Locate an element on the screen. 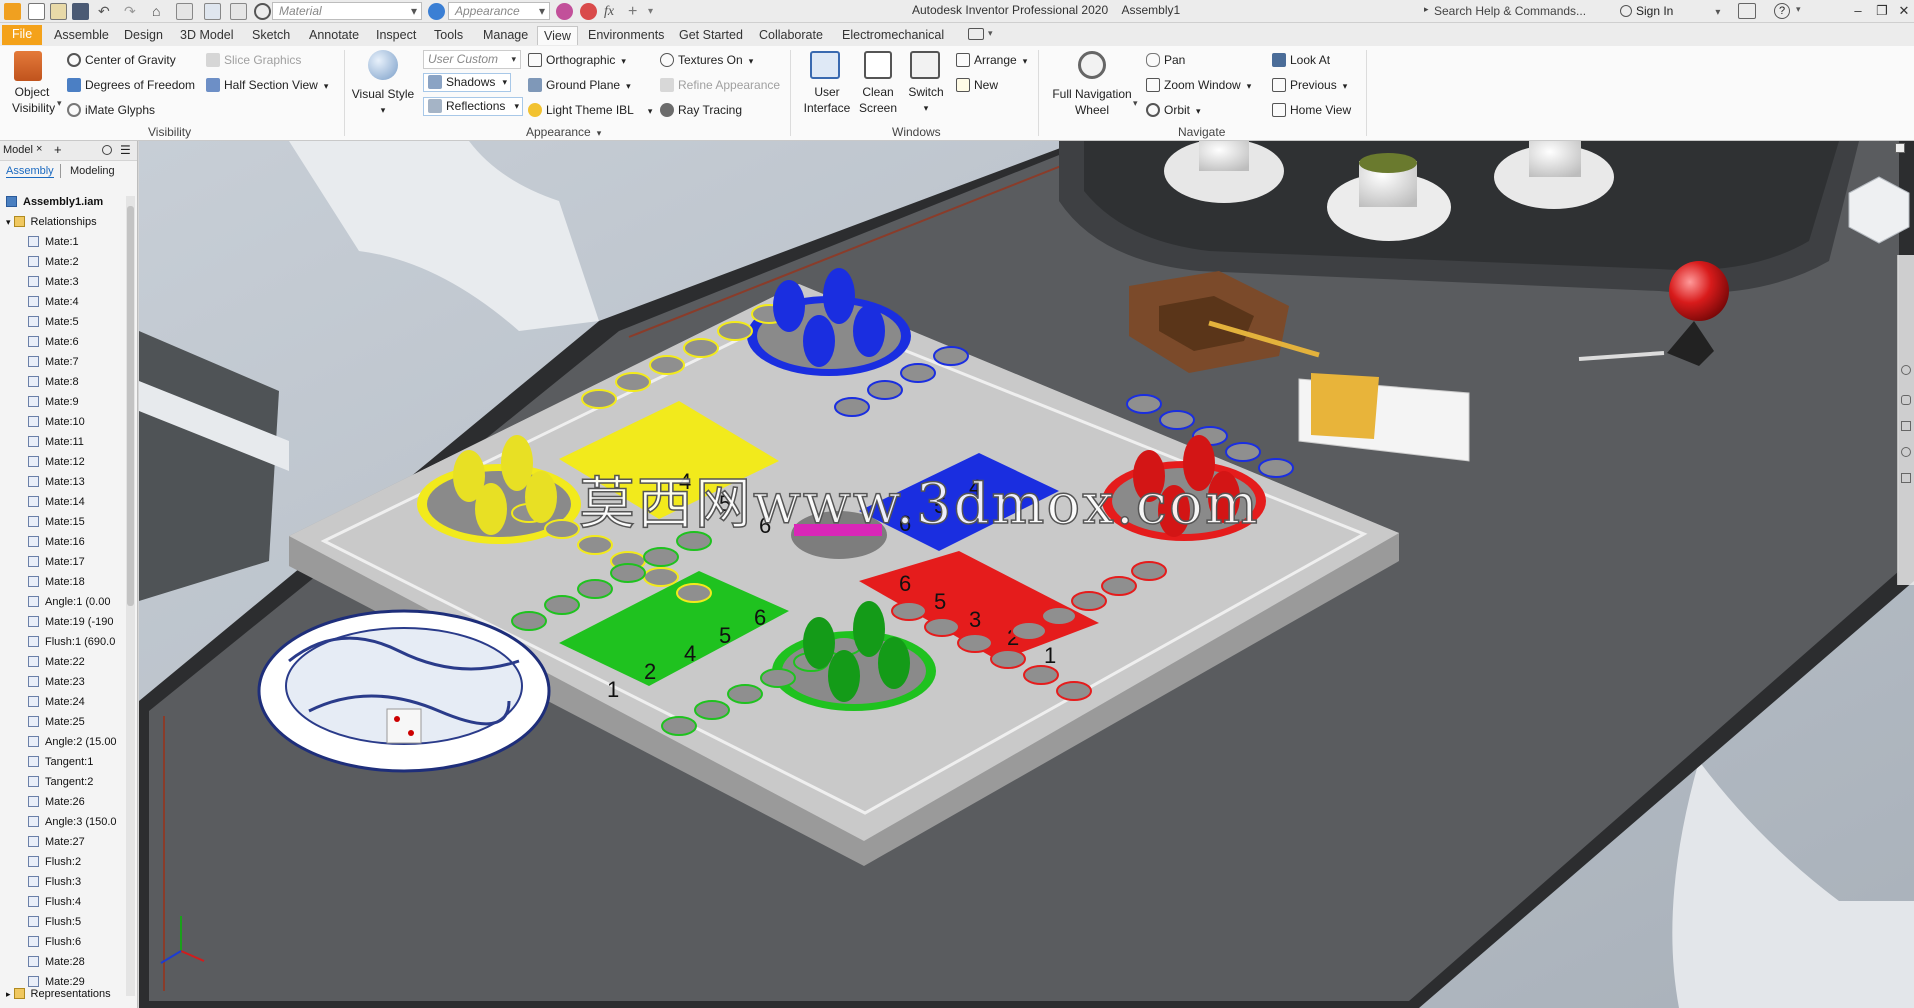 The width and height of the screenshot is (1914, 1008). constraint-icon is located at coordinates (33, 601).